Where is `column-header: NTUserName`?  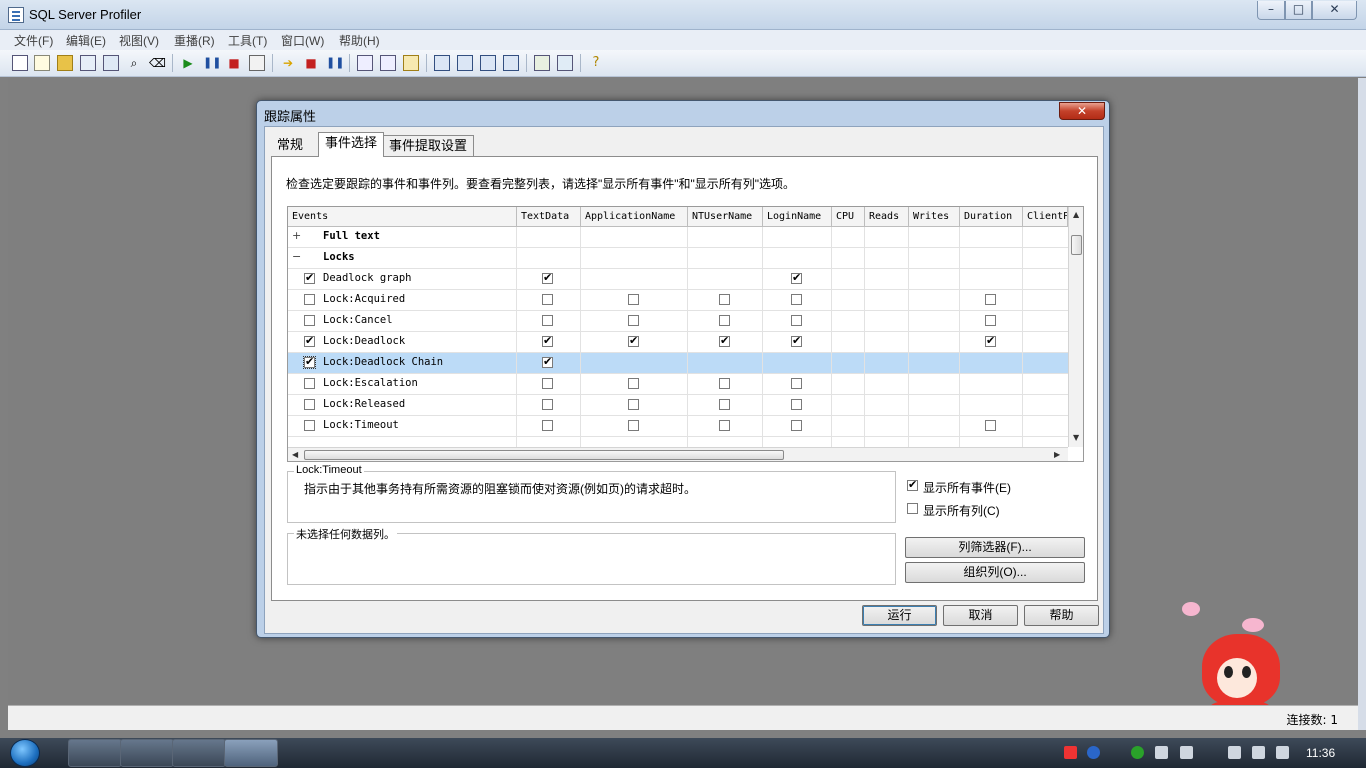 column-header: NTUserName is located at coordinates (725, 217).